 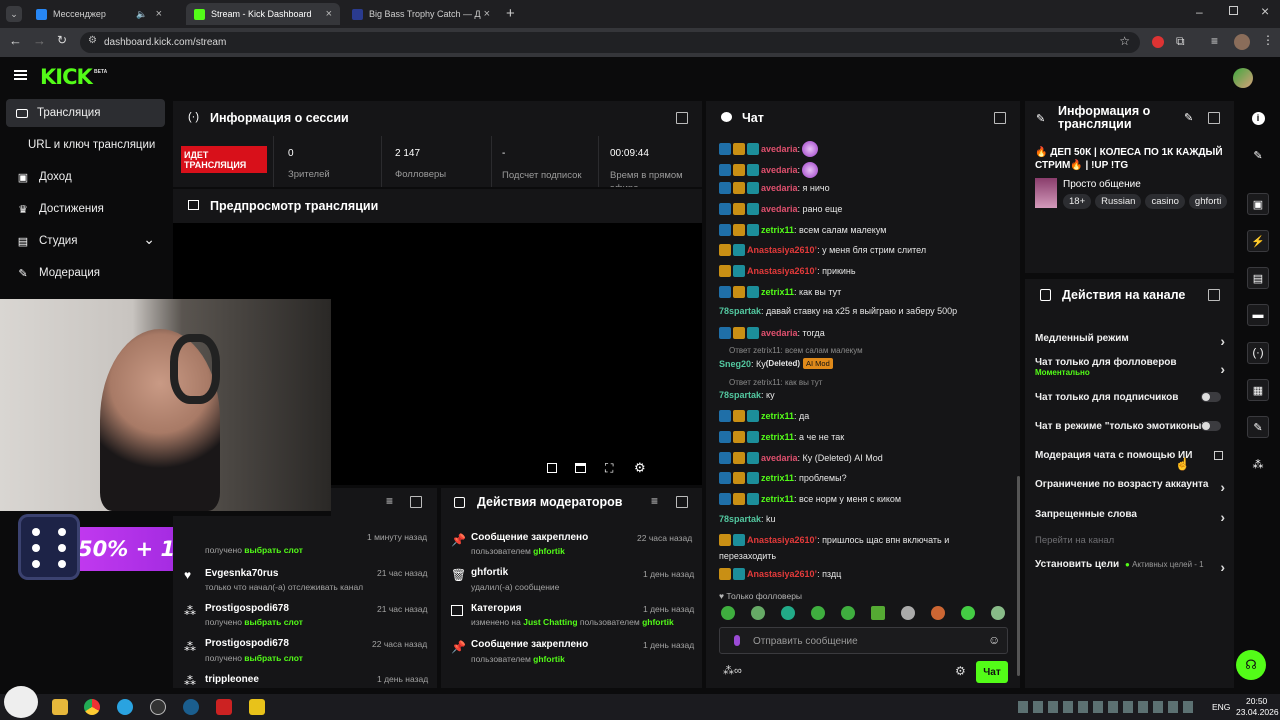 What do you see at coordinates (149, 239) in the screenshot?
I see `chevron-down-icon: ⌄` at bounding box center [149, 239].